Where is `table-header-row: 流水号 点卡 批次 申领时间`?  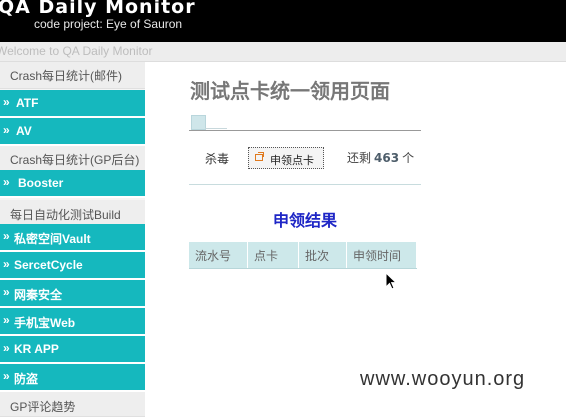
table-header-row: 流水号 点卡 批次 申领时间 is located at coordinates (303, 255).